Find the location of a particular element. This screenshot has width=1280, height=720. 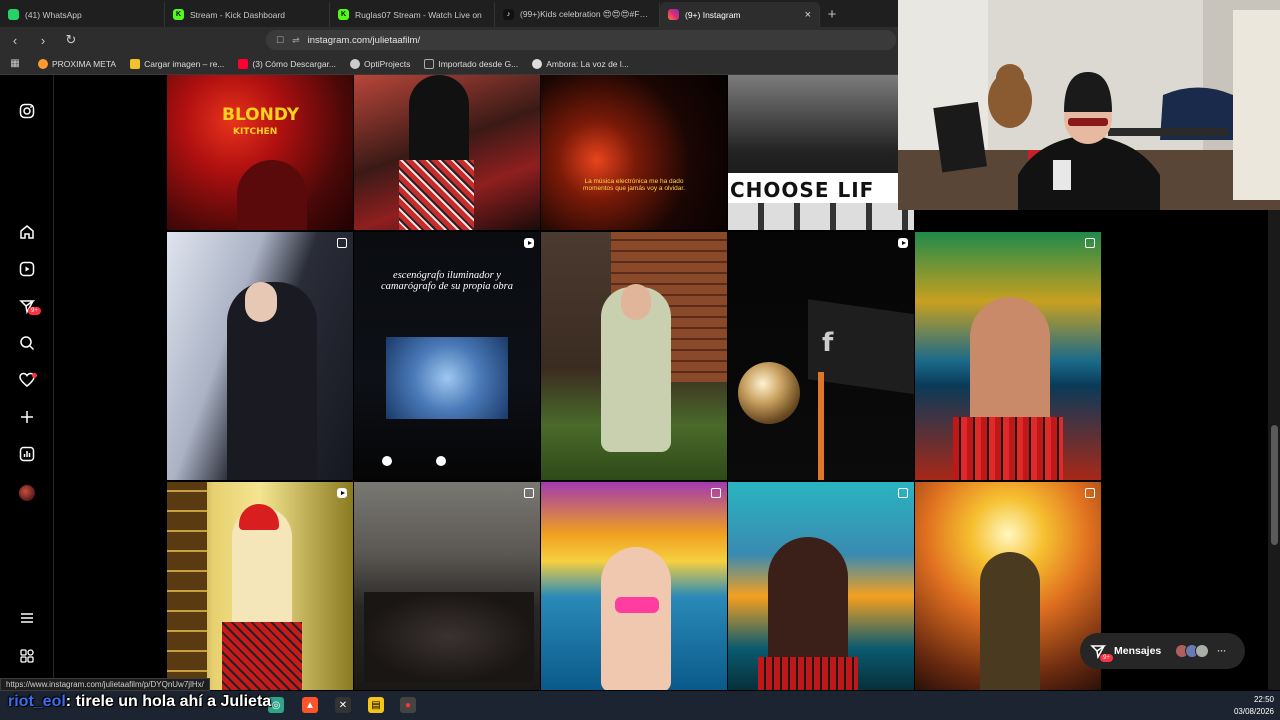

post-thumbnail: BLONDY KITCHEN is located at coordinates (260, 152).